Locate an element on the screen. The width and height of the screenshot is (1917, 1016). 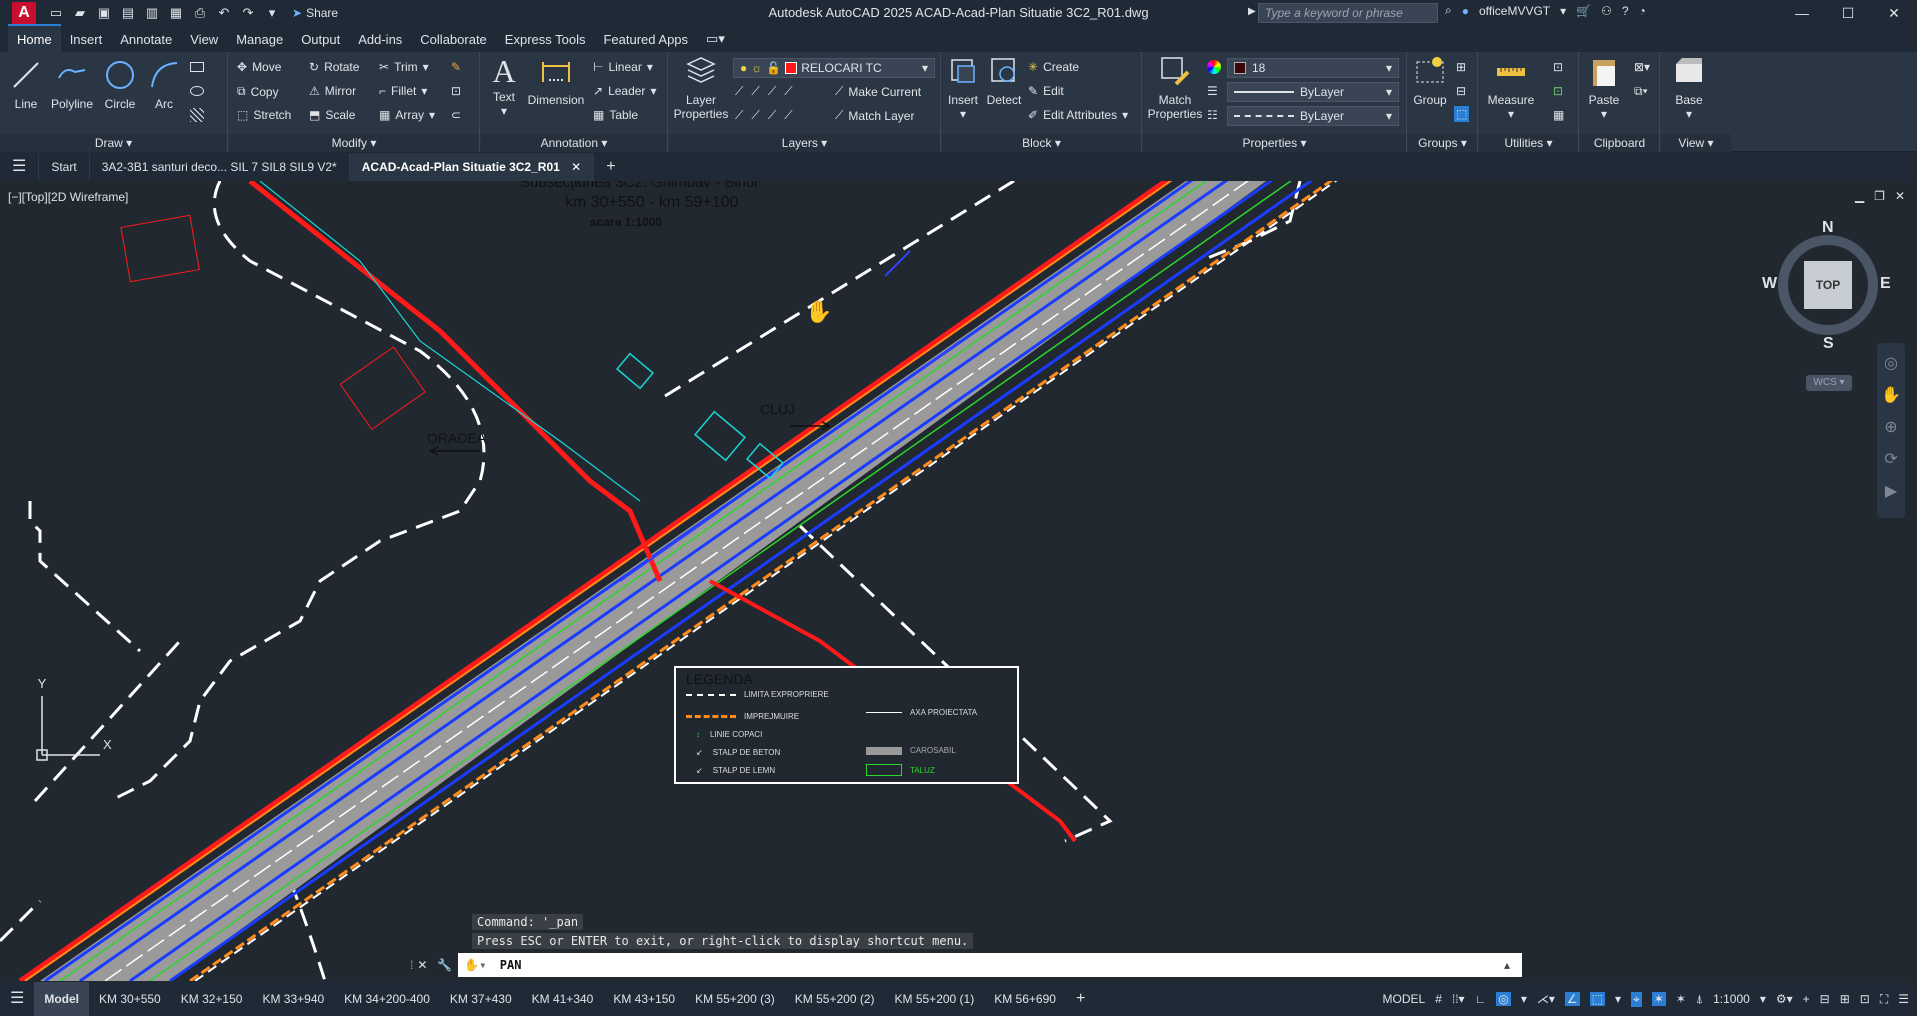
file-tab-active: ACAD-Acad-Plan Situatie 3C2_R01 ✕ is located at coordinates (472, 167).